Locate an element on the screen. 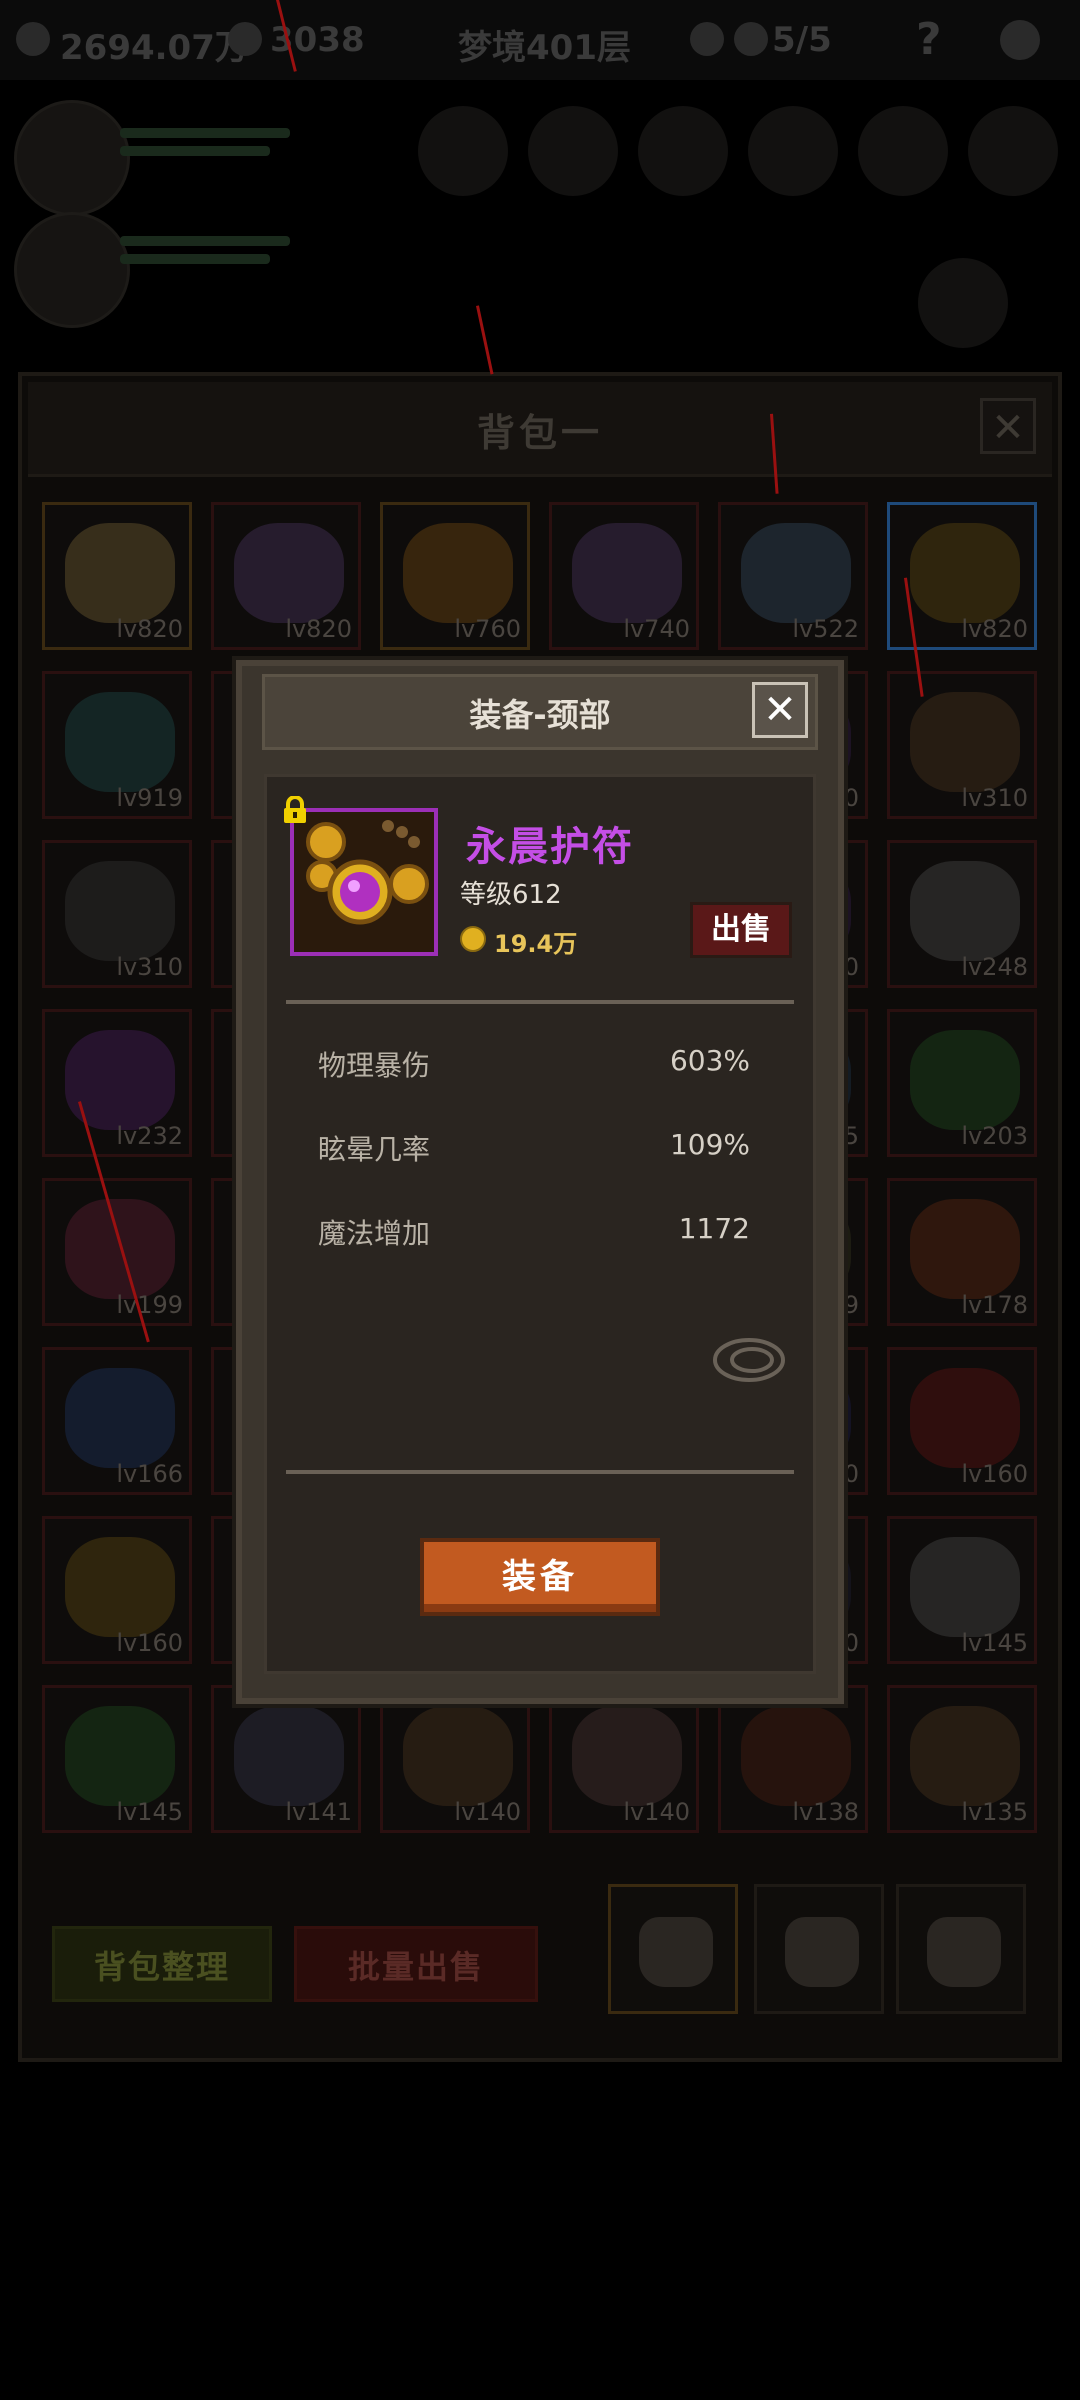 The width and height of the screenshot is (1080, 2400). item-level-label: lv310 is located at coordinates (994, 798).